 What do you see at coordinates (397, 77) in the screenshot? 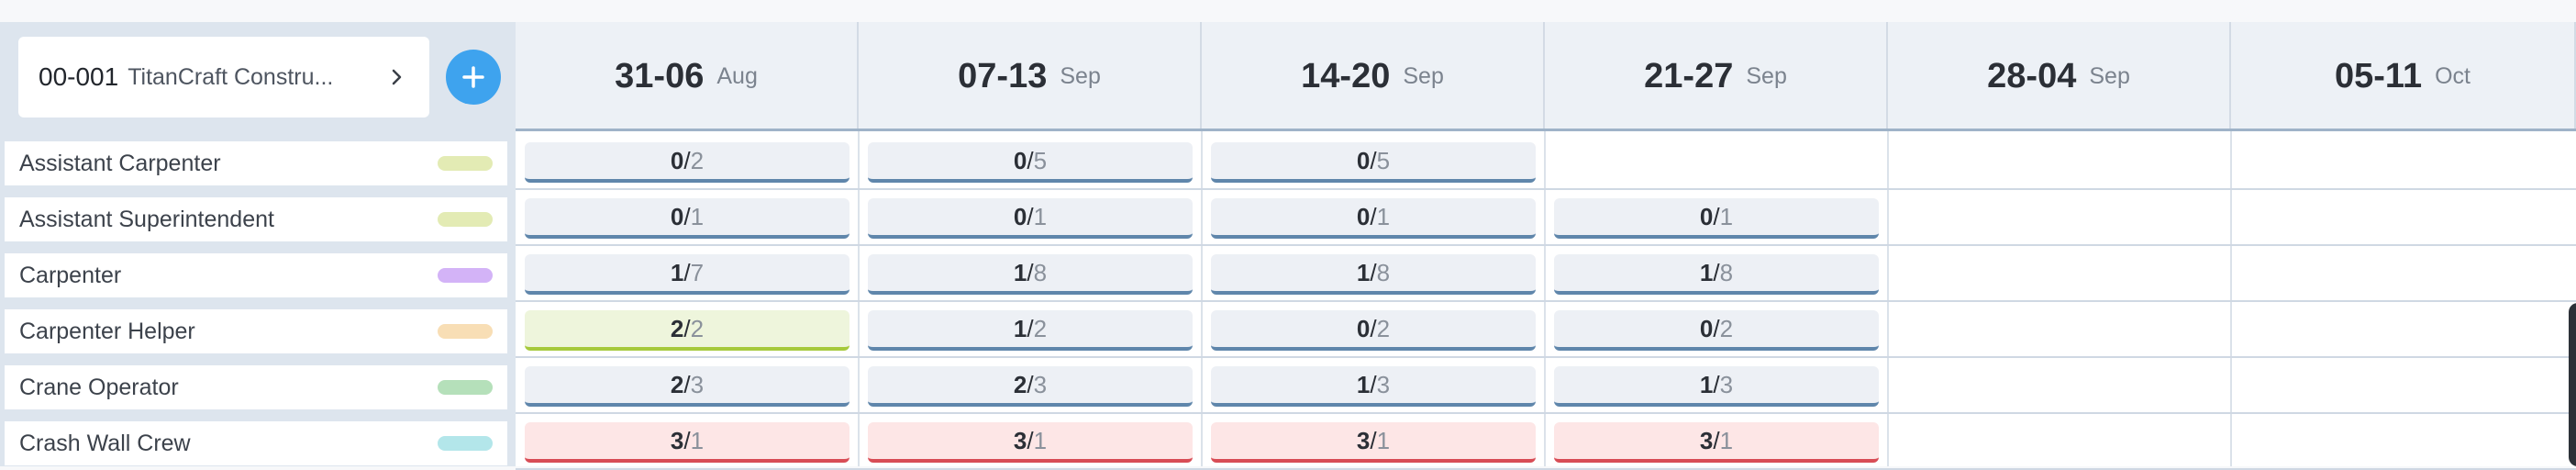
I see `chevron-right-icon` at bounding box center [397, 77].